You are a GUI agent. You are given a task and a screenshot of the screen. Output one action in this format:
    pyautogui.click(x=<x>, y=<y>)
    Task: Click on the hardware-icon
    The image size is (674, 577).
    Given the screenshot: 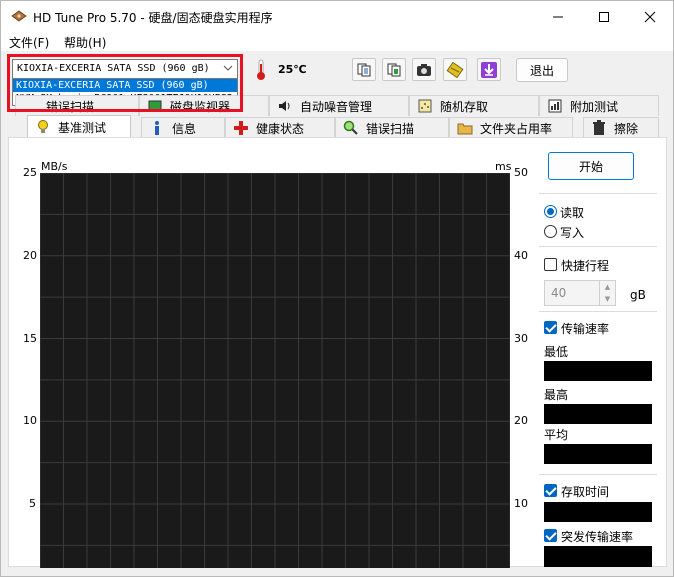 What is the action you would take?
    pyautogui.click(x=455, y=69)
    